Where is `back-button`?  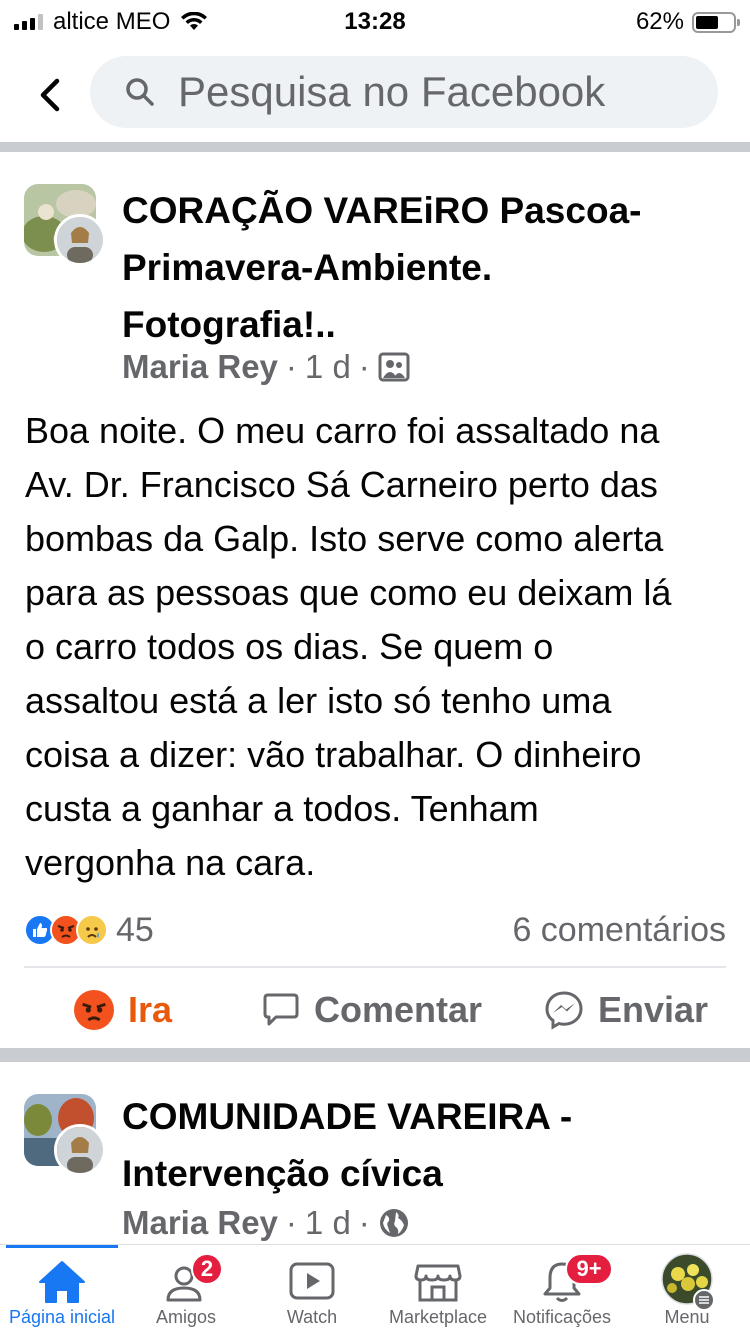
back-button is located at coordinates (49, 95).